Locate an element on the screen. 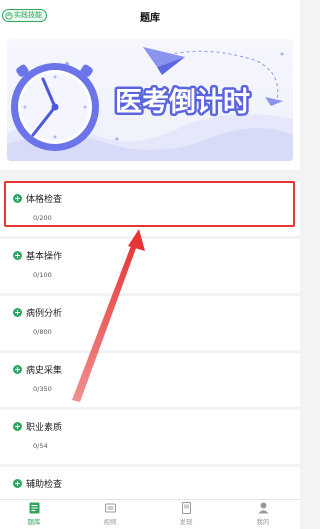  tab-question-bank: 题库 is located at coordinates (34, 514).